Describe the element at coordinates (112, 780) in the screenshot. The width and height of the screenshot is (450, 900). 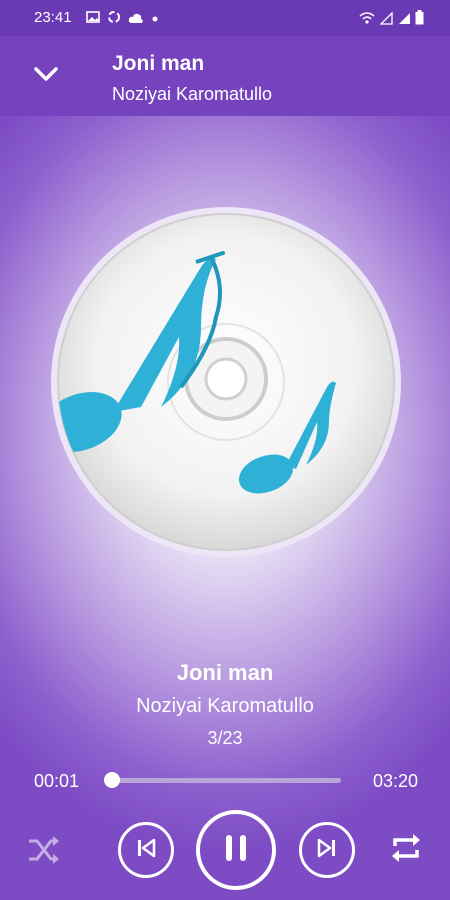
I see `seek-bar-thumb` at that location.